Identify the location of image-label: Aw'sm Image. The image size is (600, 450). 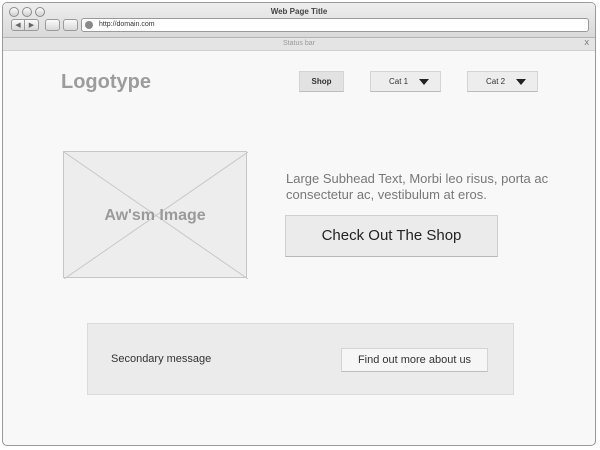
(155, 215).